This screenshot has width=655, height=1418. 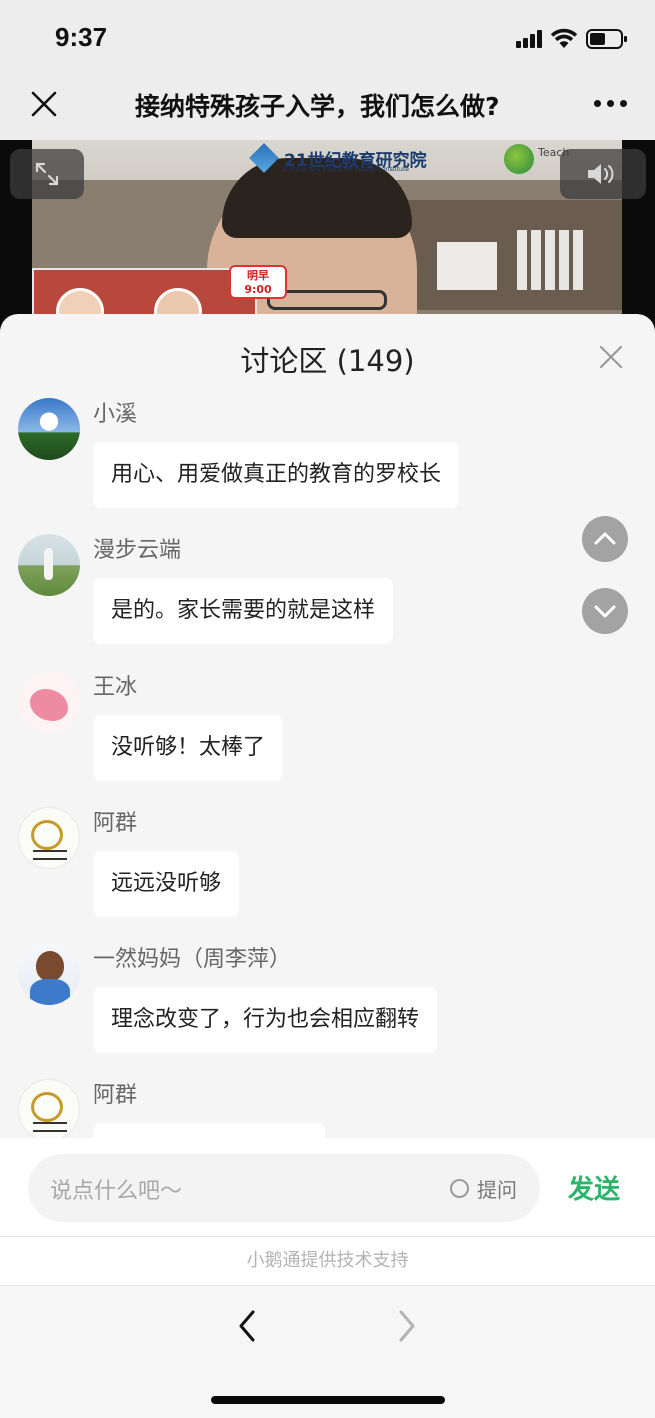 I want to click on powered-by-text: 小鹅通提供技术支持, so click(x=327, y=1261).